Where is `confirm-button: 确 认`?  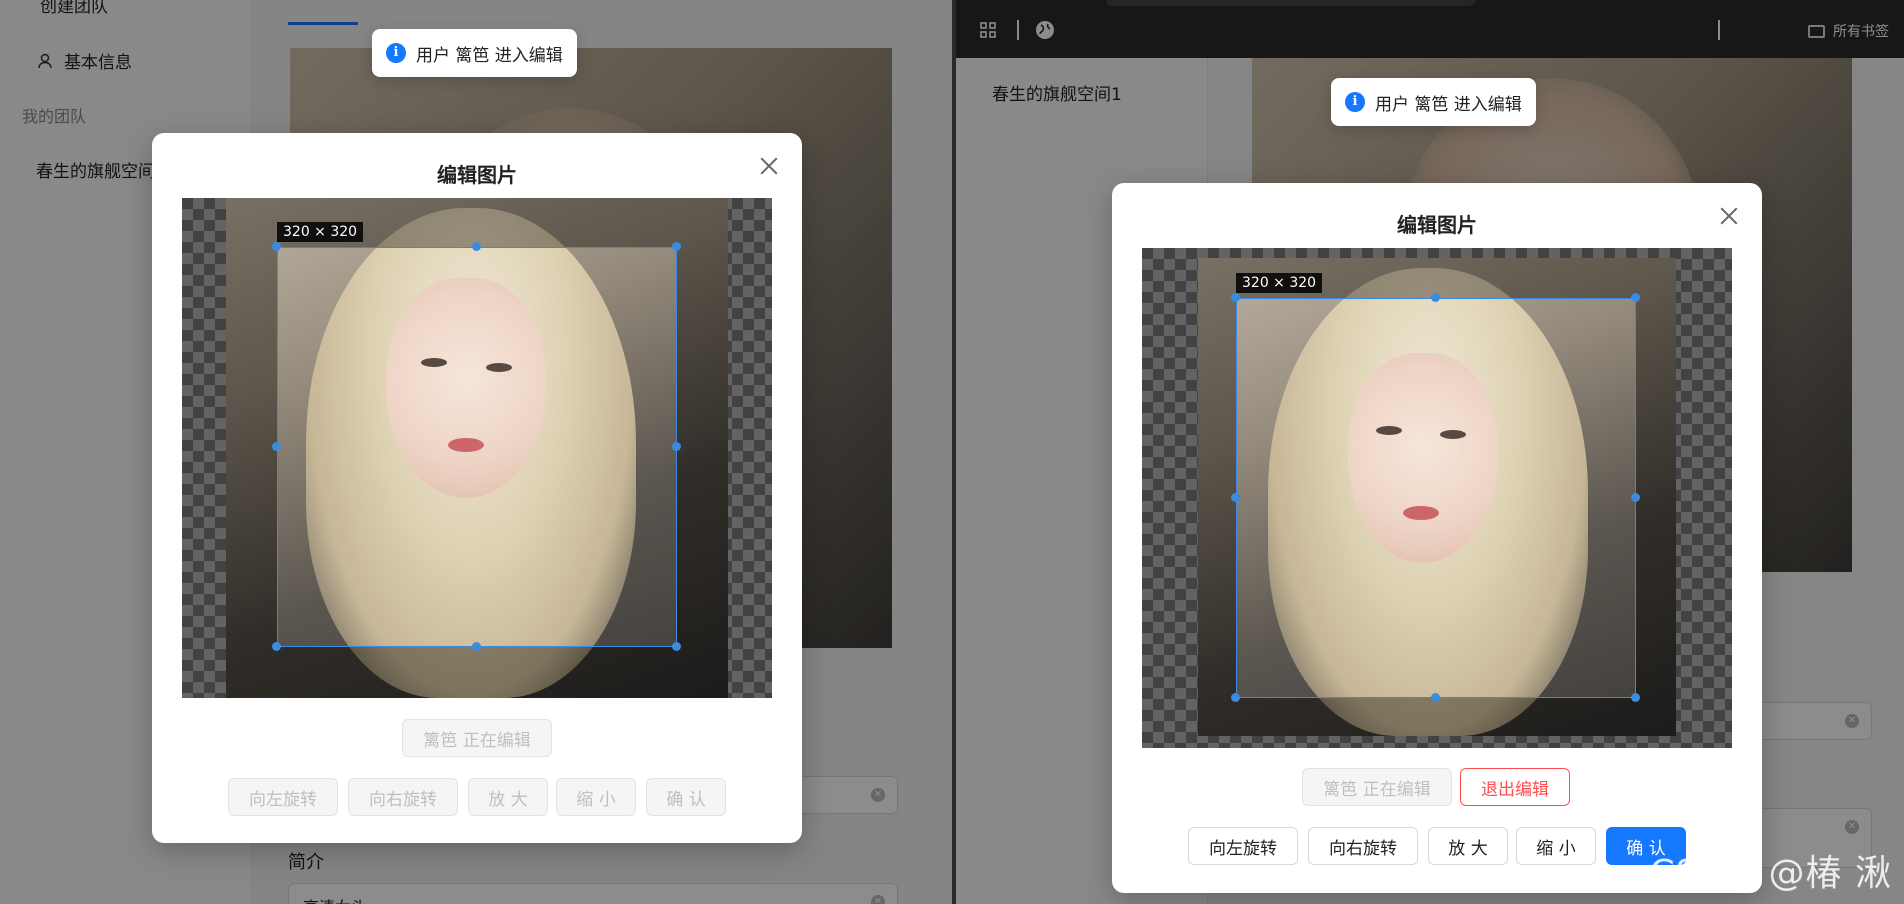
confirm-button: 确 认 is located at coordinates (686, 797).